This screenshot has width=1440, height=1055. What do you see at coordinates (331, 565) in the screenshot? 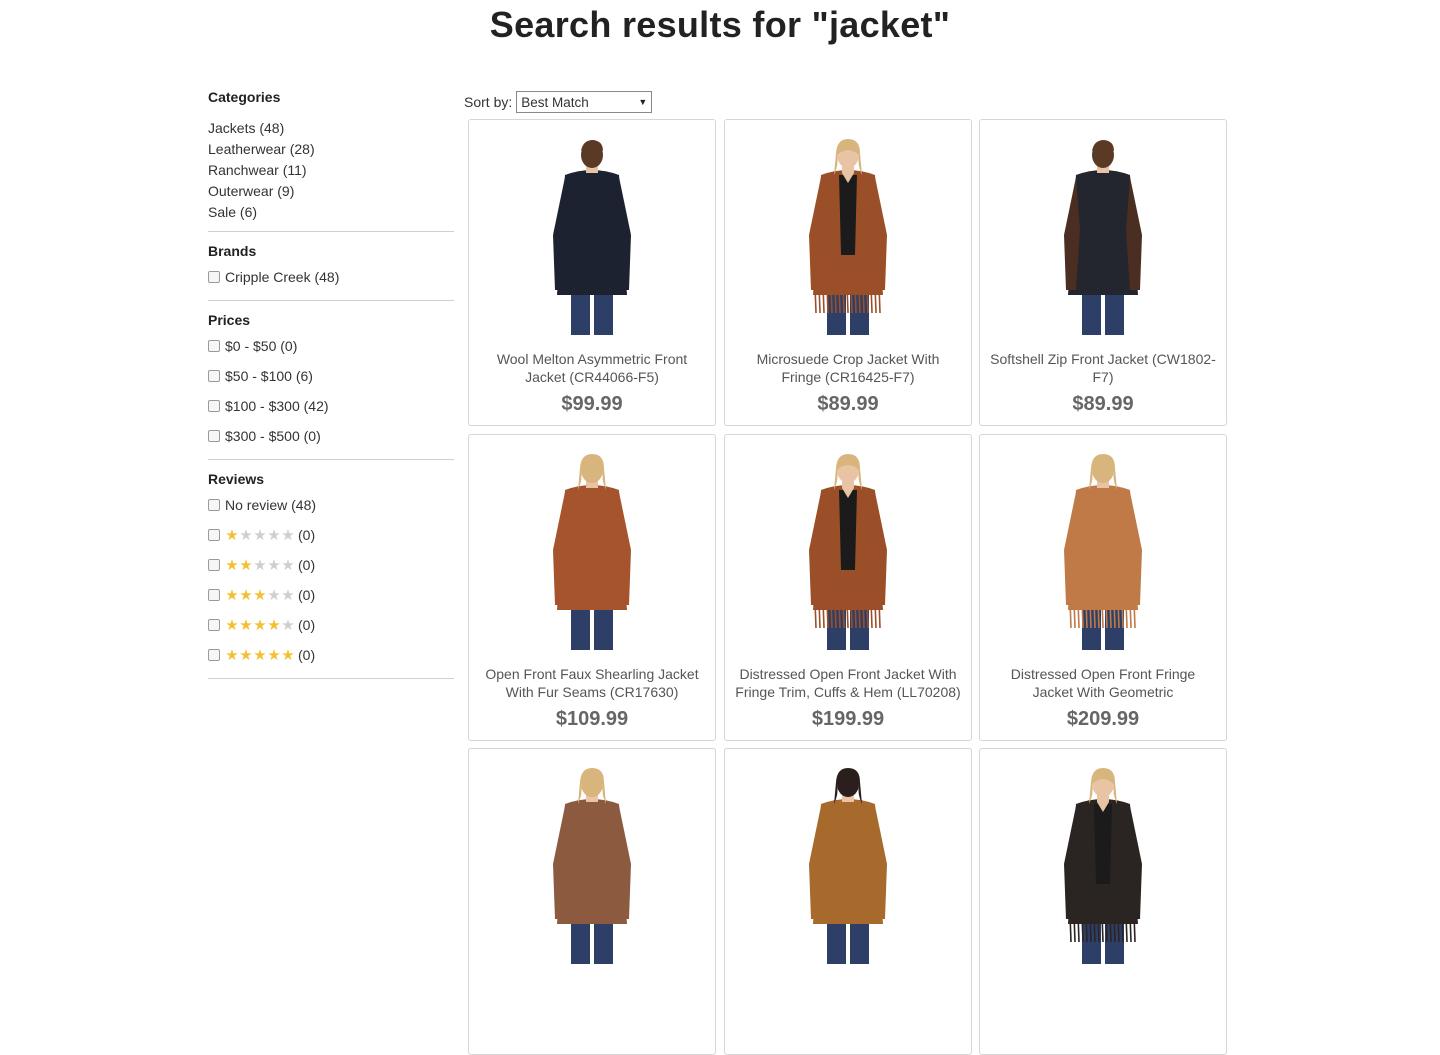
I see `review-filter-2-star: ★ ★ ★ ★ ★ (0)` at bounding box center [331, 565].